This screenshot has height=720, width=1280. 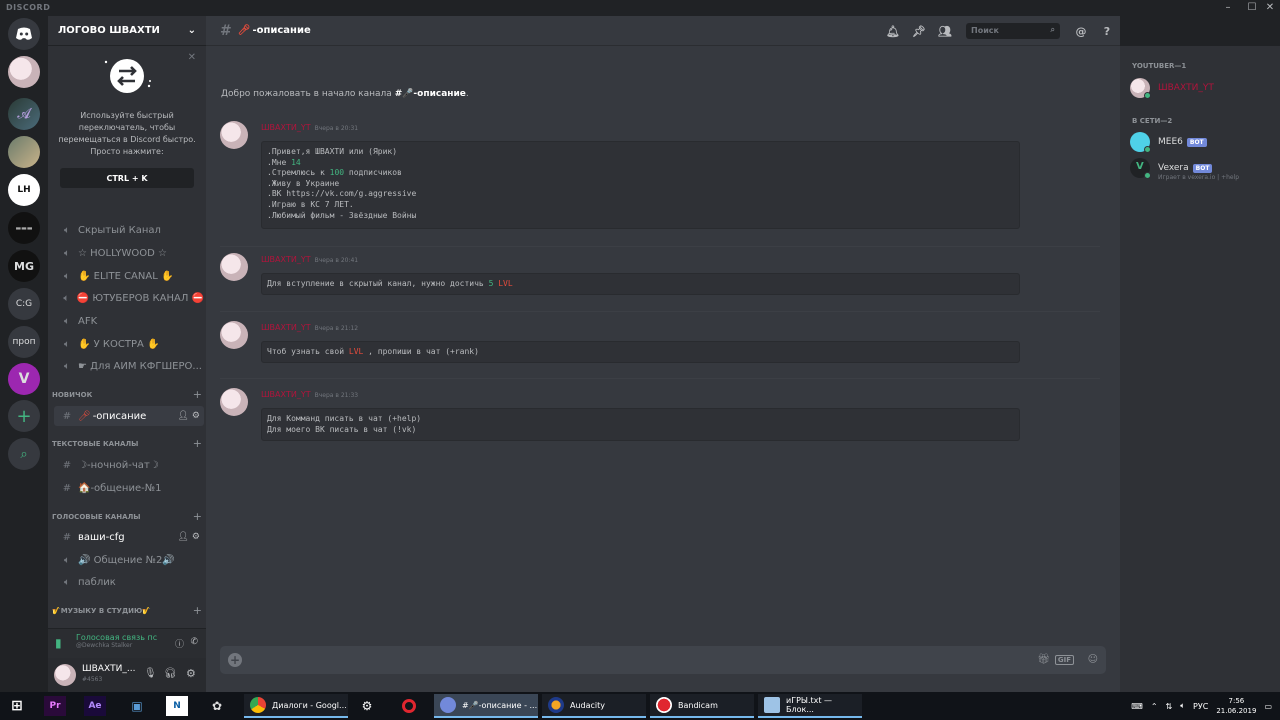 What do you see at coordinates (129, 253) in the screenshot?
I see `voice-channel: 🔈︎ ☆ HOLLYWOOD ☆` at bounding box center [129, 253].